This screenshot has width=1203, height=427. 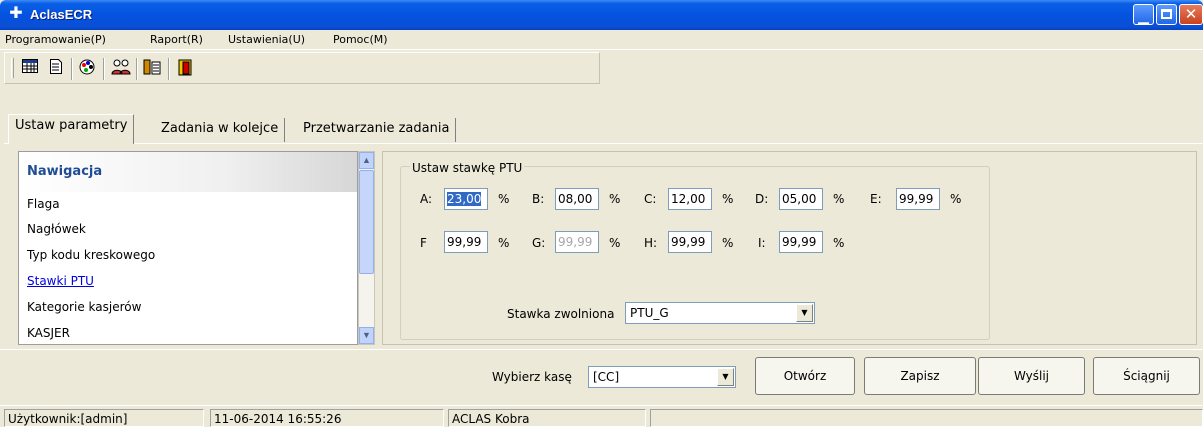 I want to click on navigation-title: Nawigacja, so click(x=65, y=171).